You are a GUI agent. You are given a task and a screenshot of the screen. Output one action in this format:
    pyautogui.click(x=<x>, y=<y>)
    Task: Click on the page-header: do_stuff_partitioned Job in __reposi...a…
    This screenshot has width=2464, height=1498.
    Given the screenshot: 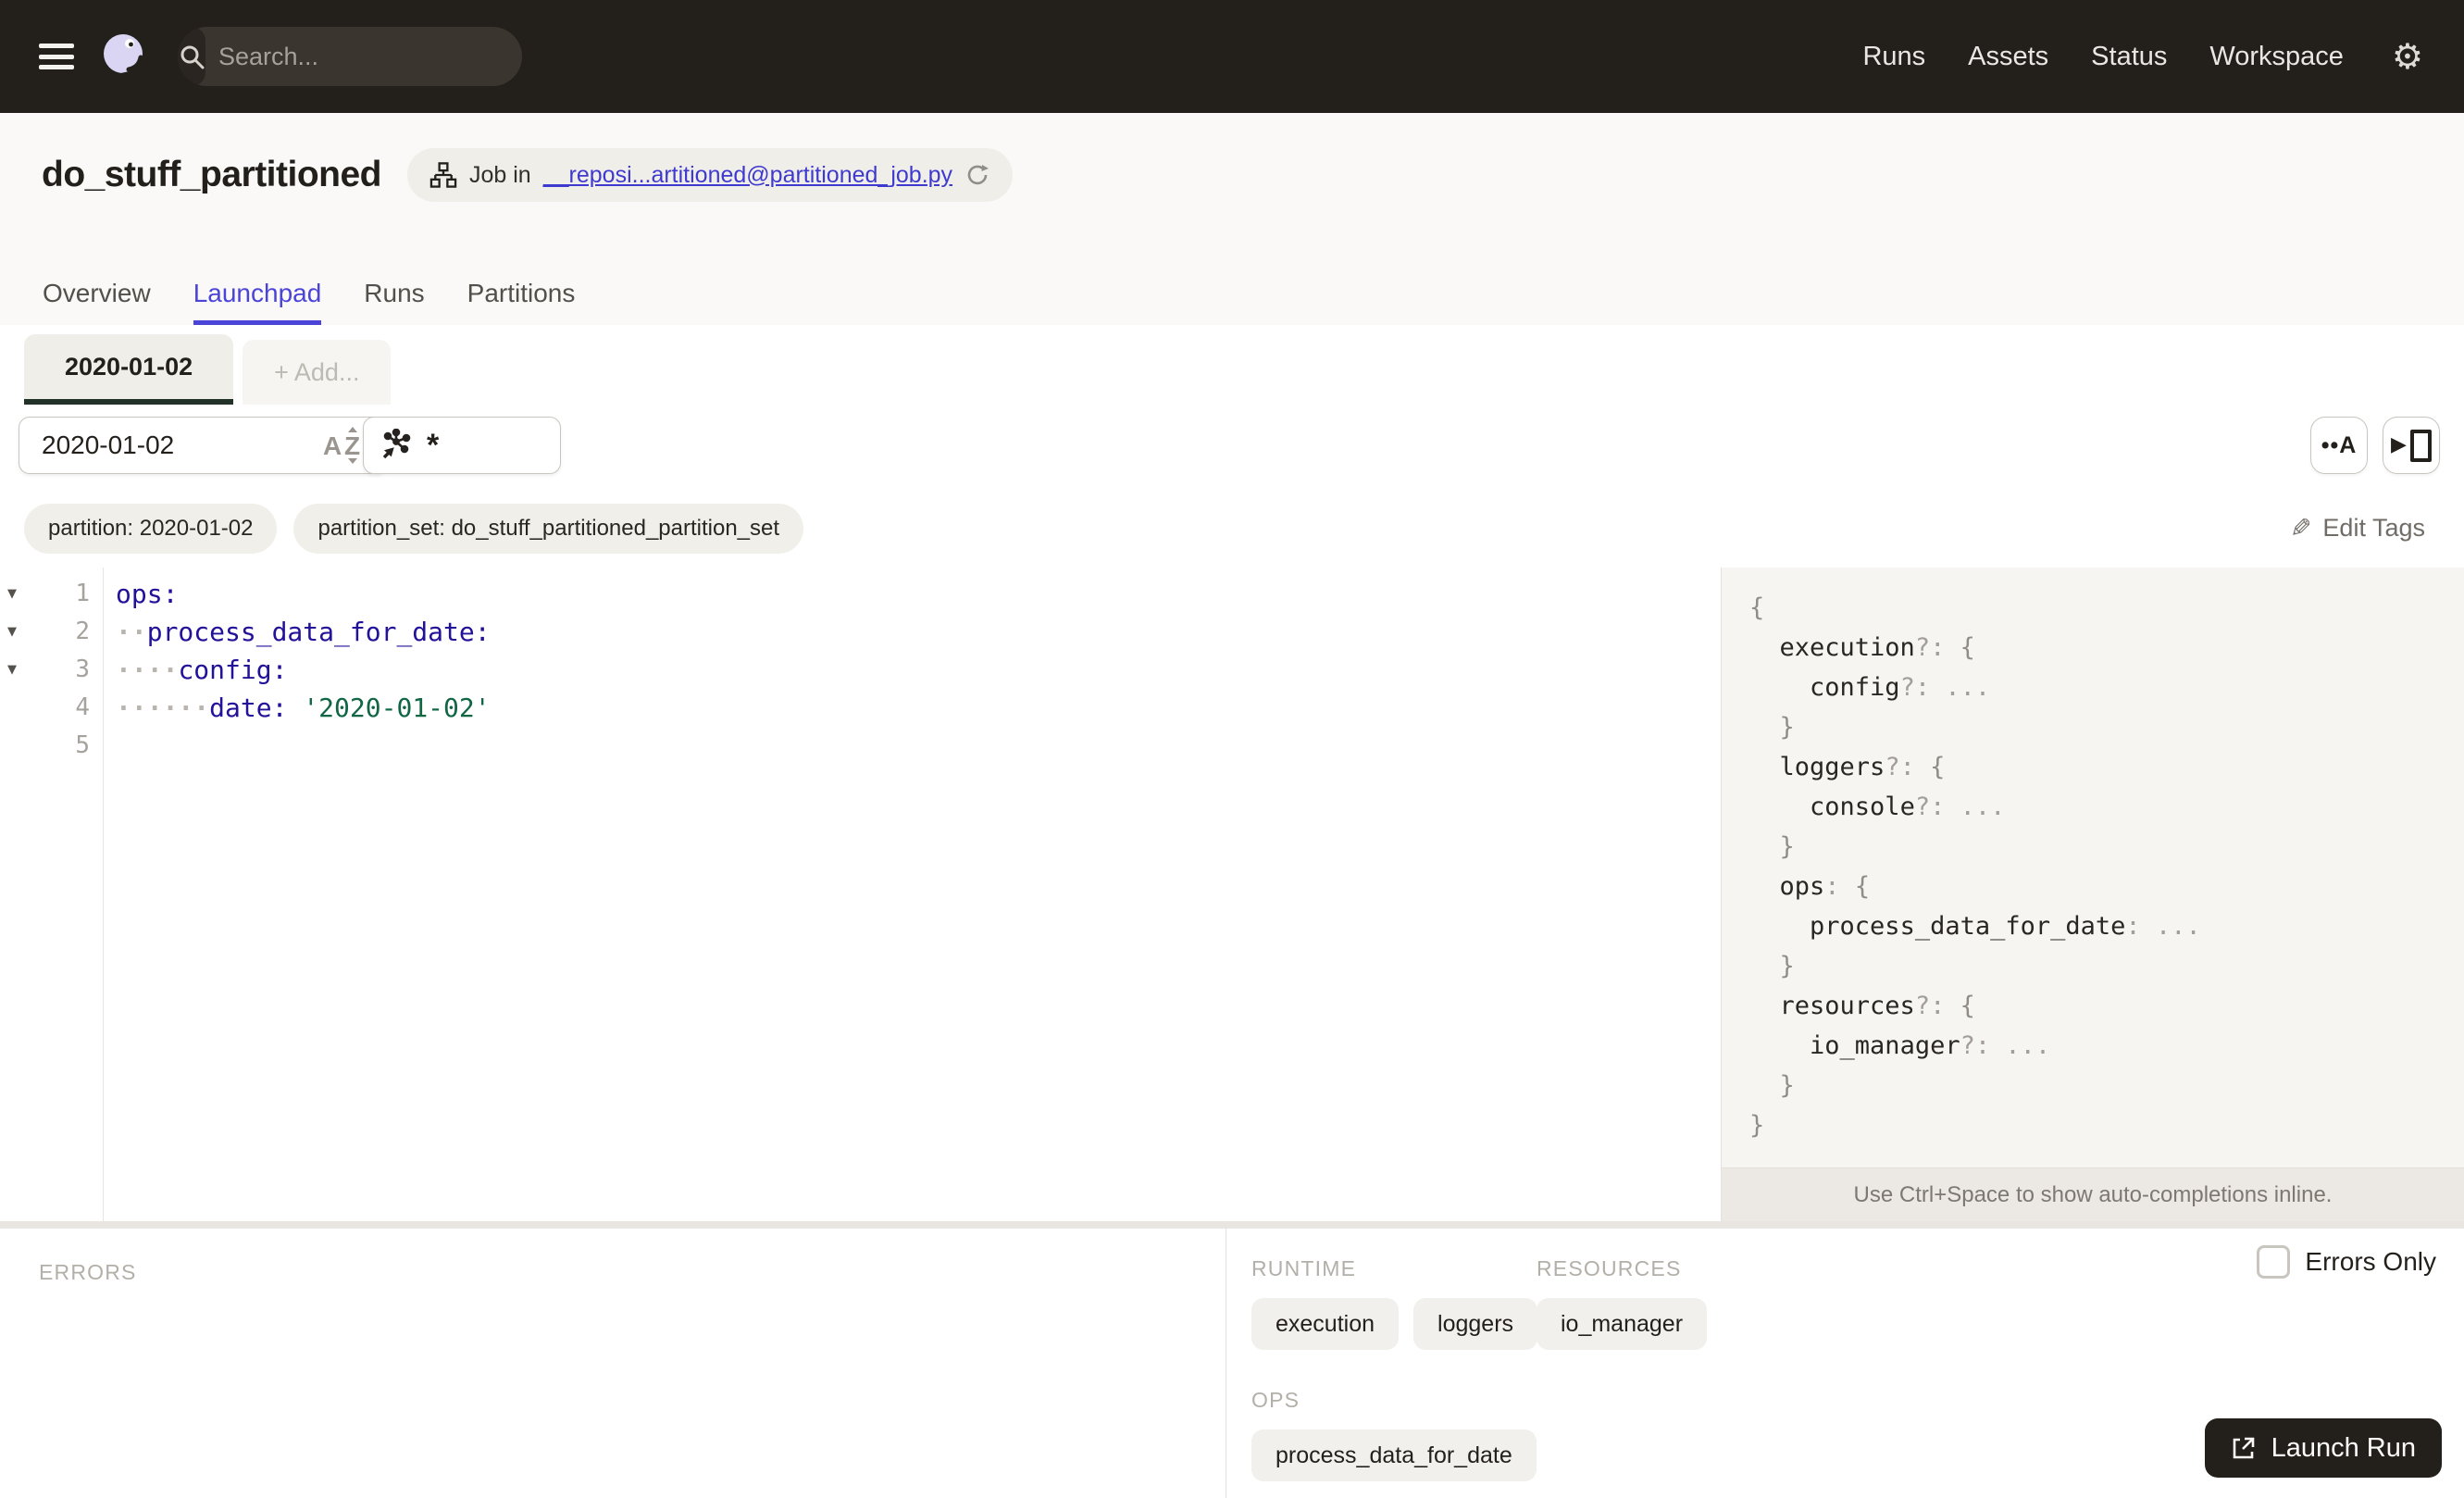 What is the action you would take?
    pyautogui.click(x=1232, y=220)
    